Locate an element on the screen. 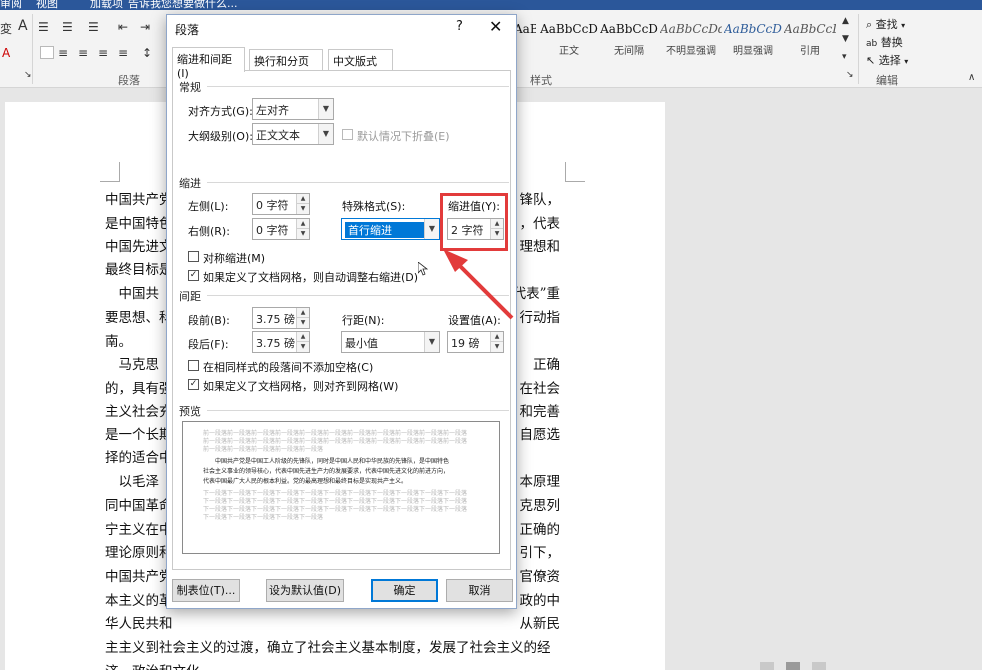 The image size is (982, 670). view-read-mode-icon is located at coordinates (767, 666).